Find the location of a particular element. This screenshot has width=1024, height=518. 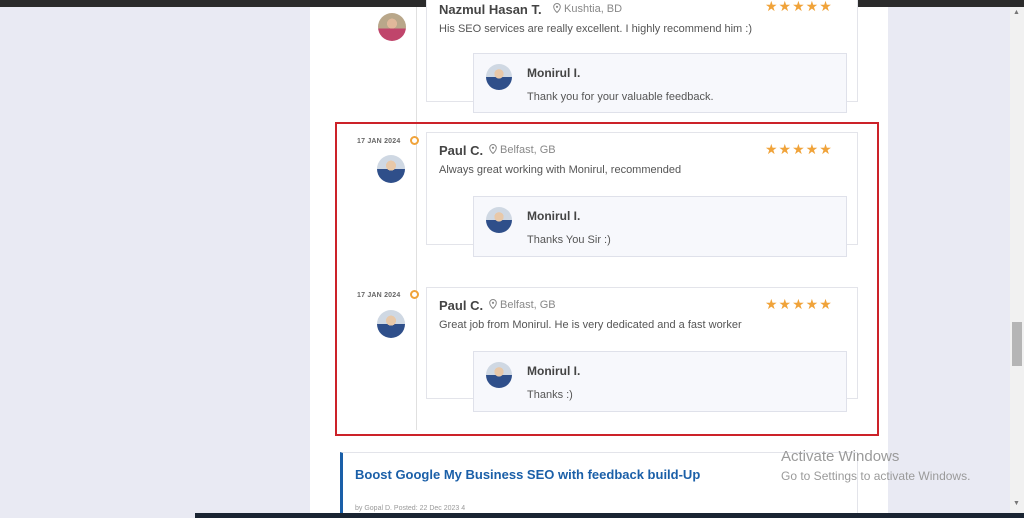

reviewer-location: Kushtia, BD is located at coordinates (587, 8).